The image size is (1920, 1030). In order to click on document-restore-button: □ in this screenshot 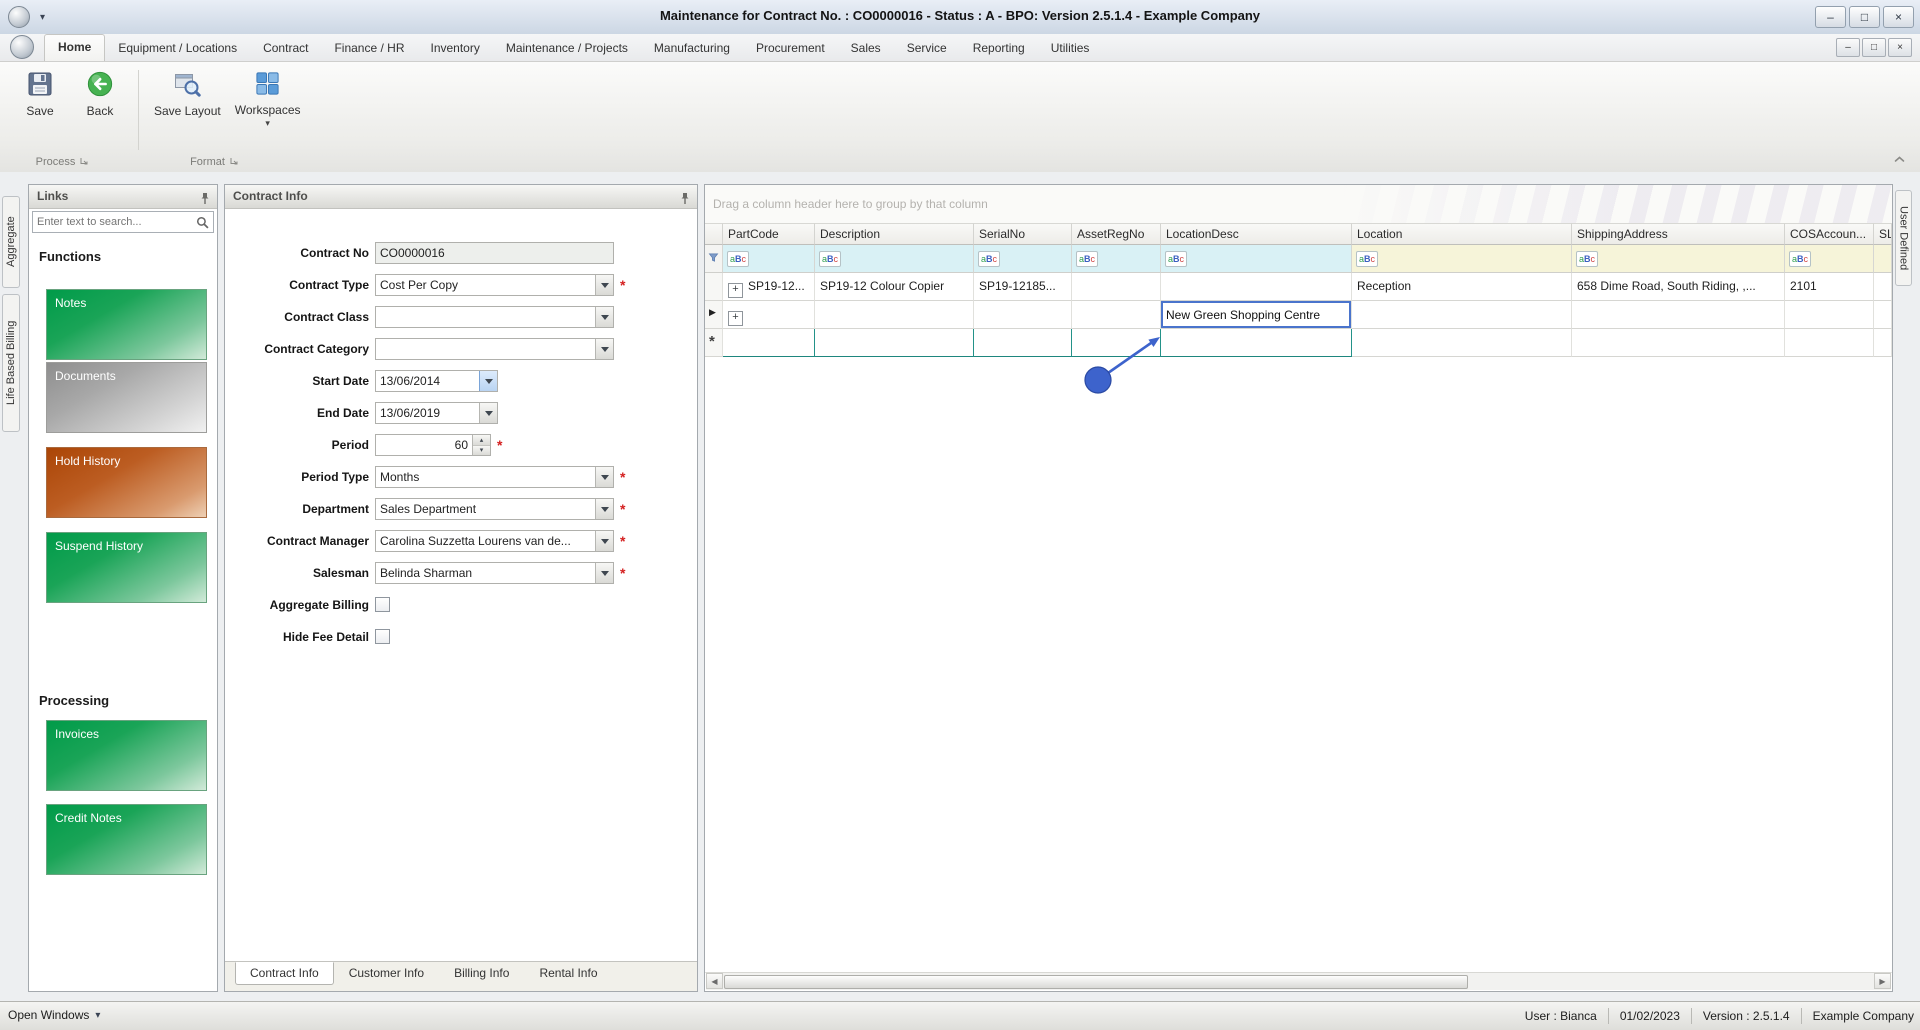, I will do `click(1874, 47)`.